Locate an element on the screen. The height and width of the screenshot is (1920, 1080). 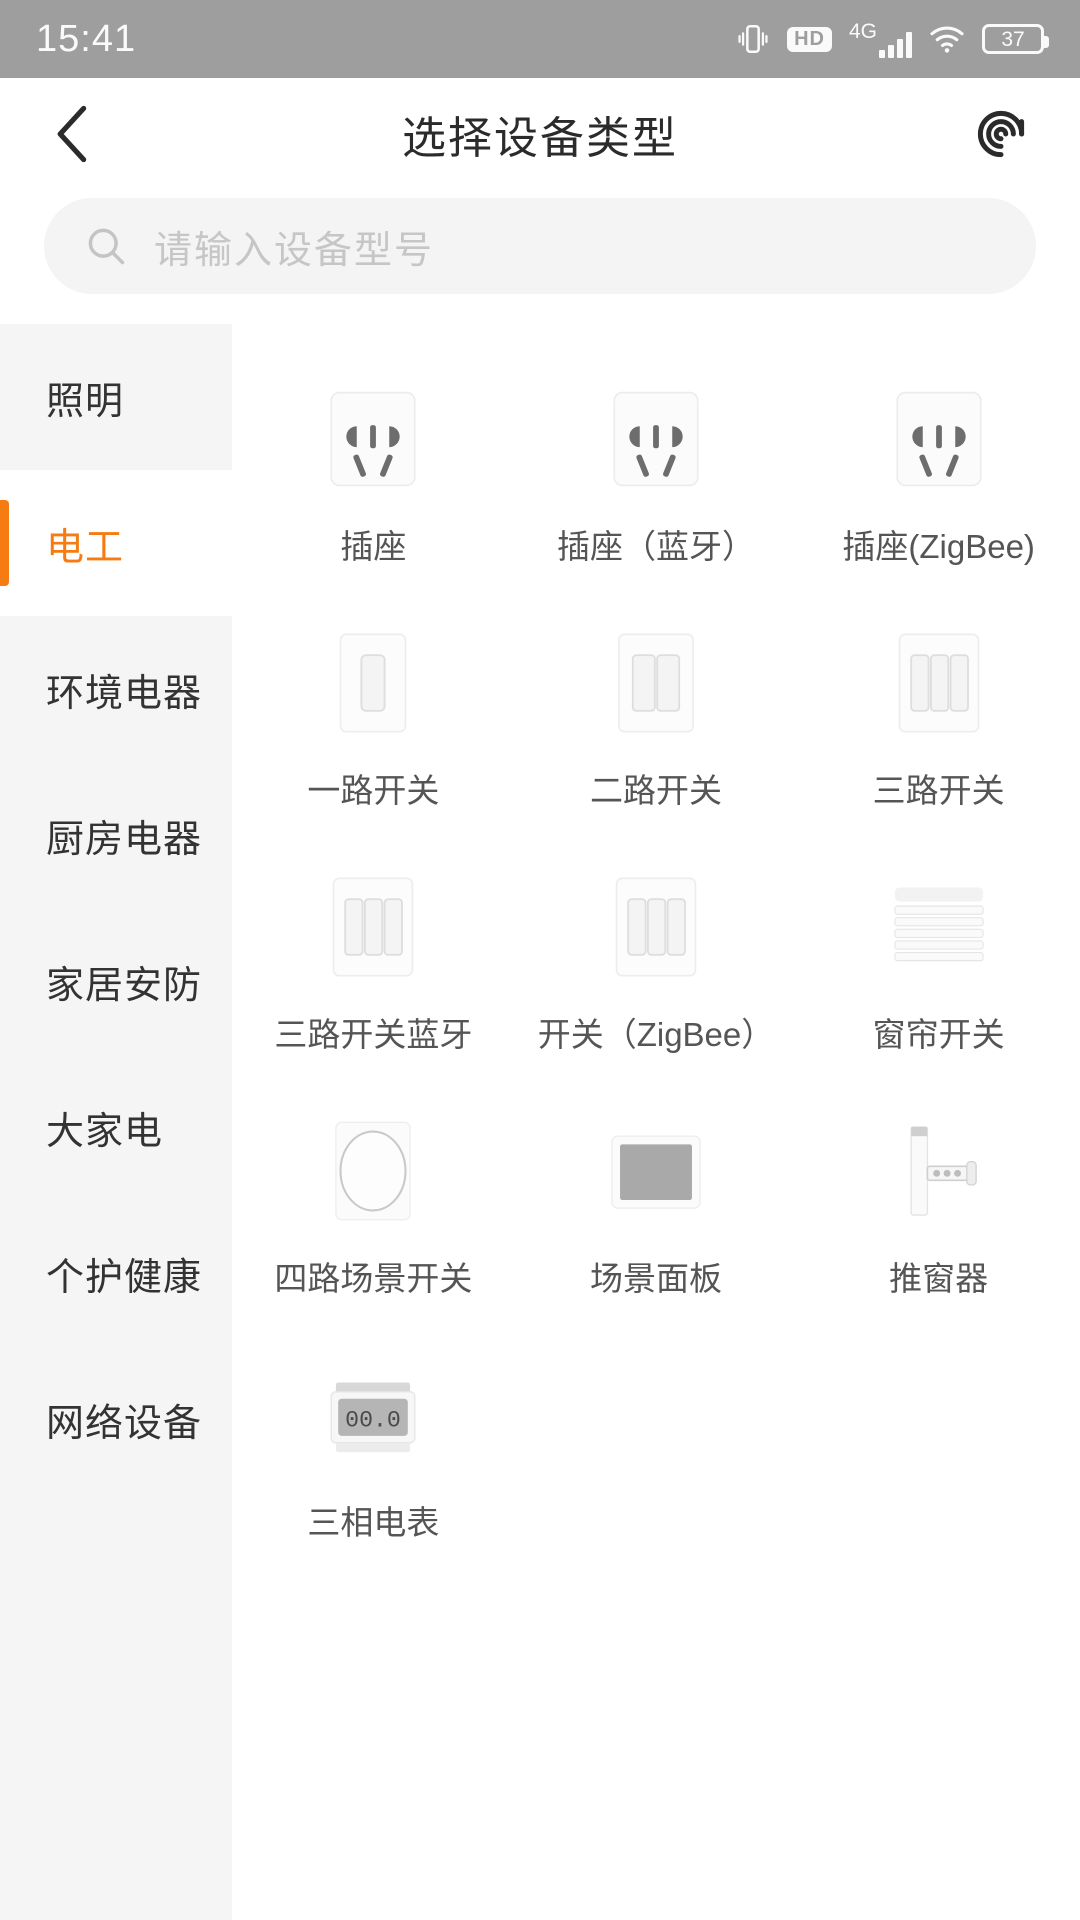
device-label: 三路开关蓝牙 is located at coordinates (373, 1034).